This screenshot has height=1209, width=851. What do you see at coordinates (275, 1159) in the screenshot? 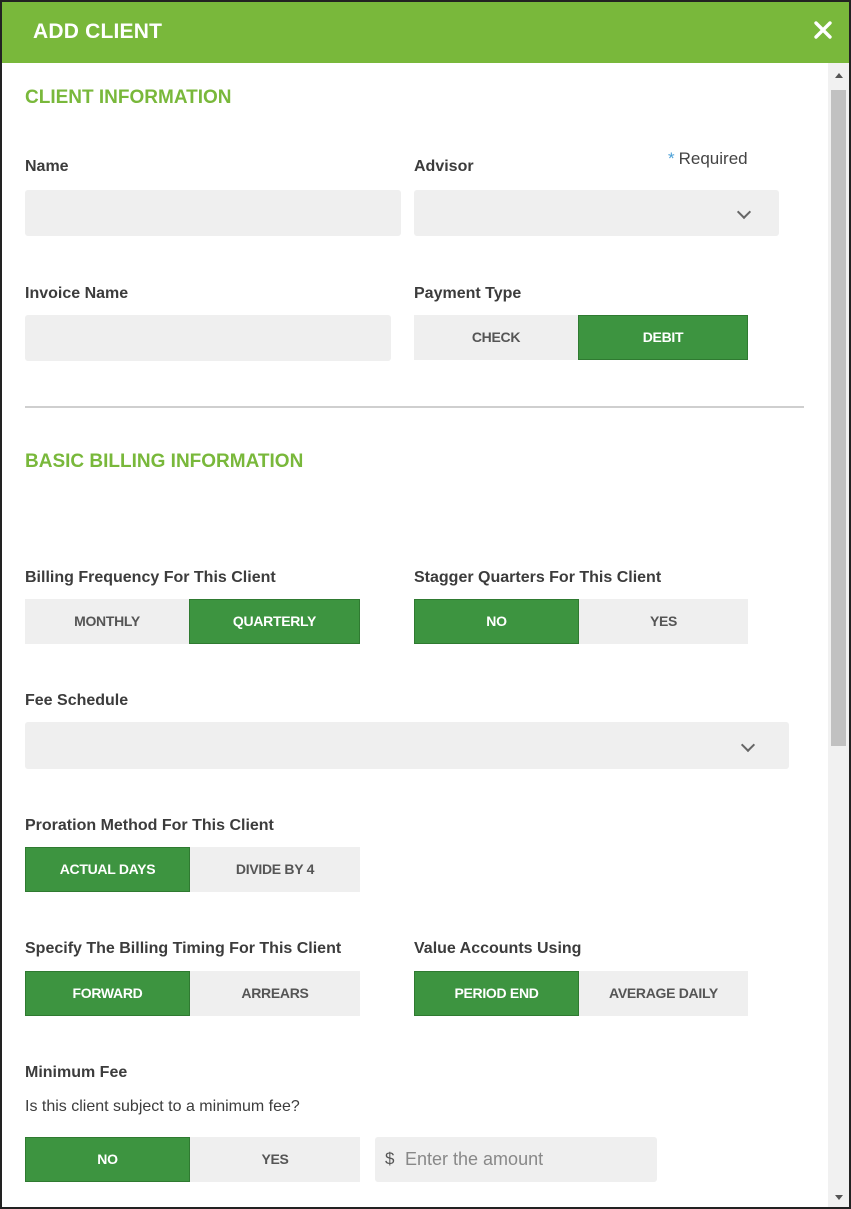
I see `min-fee-yes-option: YES` at bounding box center [275, 1159].